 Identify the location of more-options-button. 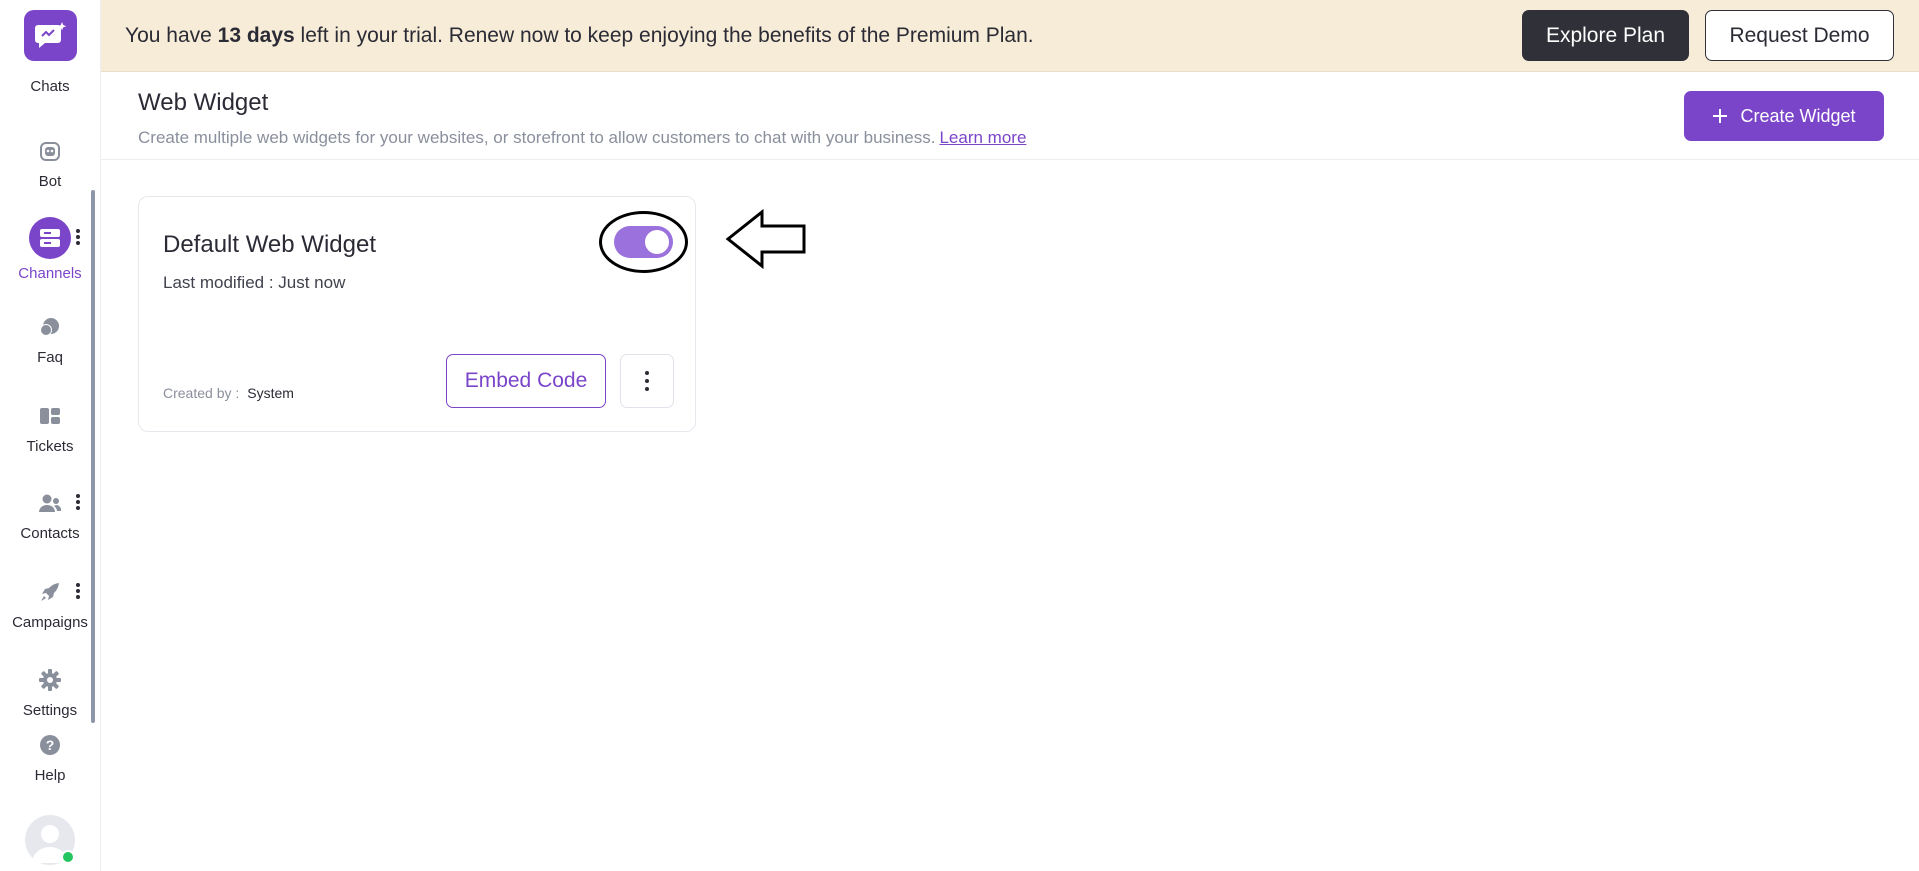
(647, 381).